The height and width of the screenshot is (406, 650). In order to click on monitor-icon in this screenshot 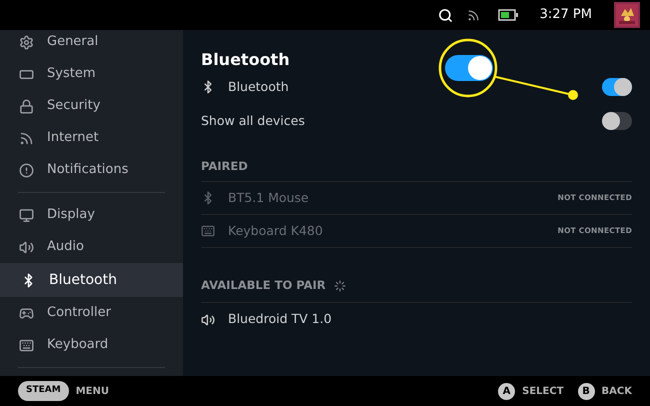, I will do `click(26, 215)`.